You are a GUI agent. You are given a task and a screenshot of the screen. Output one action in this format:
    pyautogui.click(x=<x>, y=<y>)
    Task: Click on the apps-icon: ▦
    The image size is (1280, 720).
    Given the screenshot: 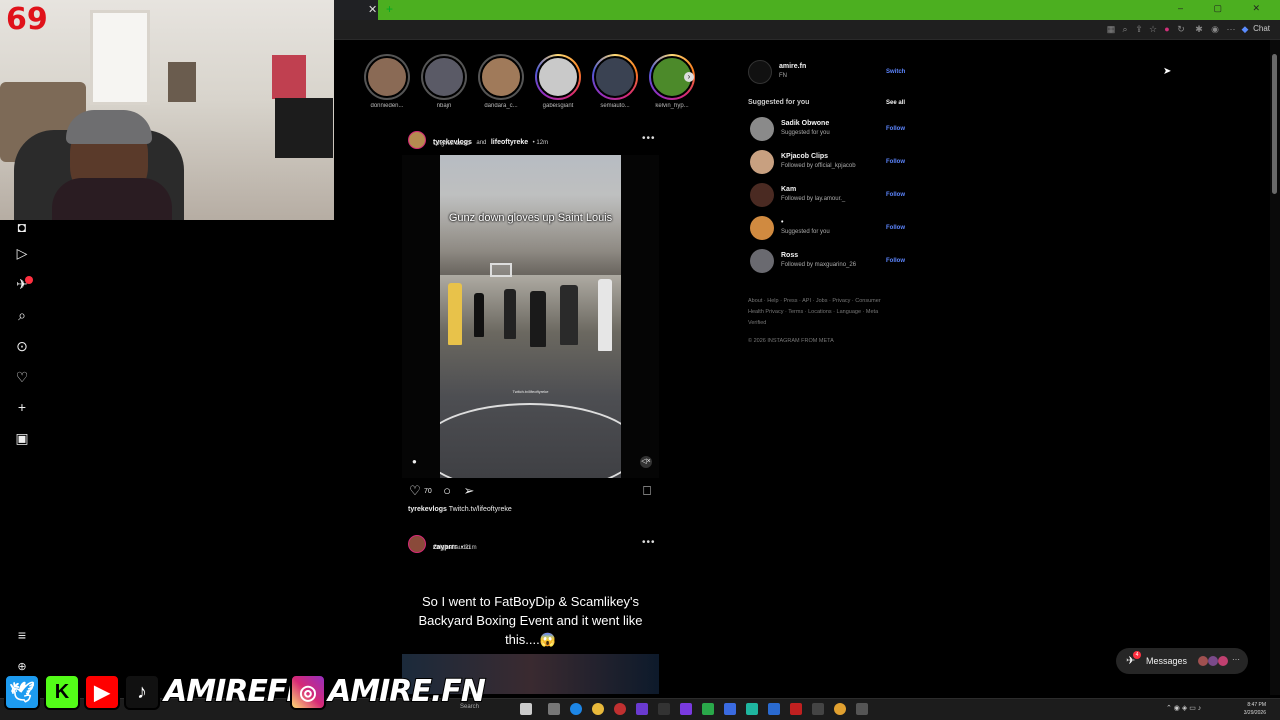 What is the action you would take?
    pyautogui.click(x=1111, y=29)
    